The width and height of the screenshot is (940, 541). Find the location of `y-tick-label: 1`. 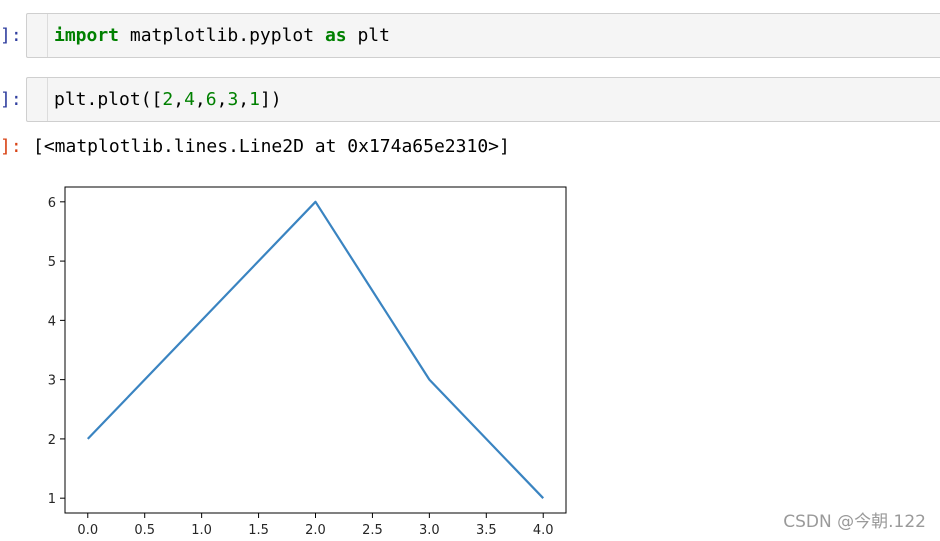

y-tick-label: 1 is located at coordinates (52, 499).